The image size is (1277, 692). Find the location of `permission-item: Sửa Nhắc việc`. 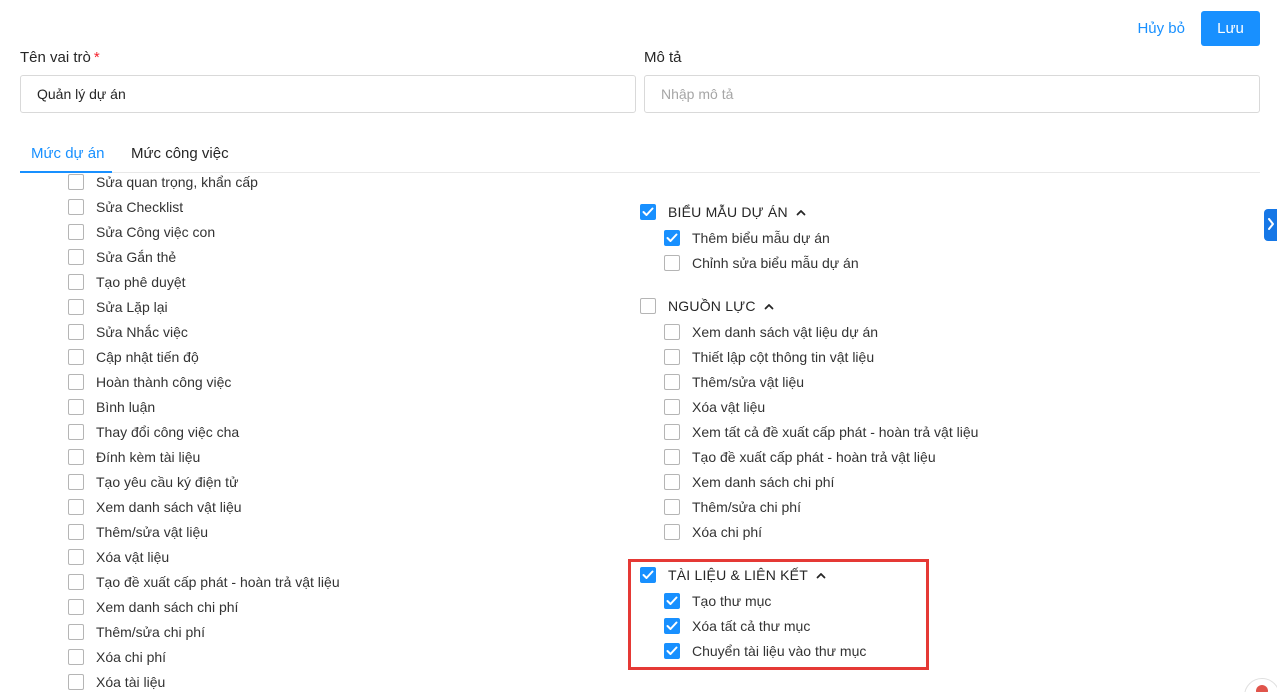

permission-item: Sửa Nhắc việc is located at coordinates (128, 332).